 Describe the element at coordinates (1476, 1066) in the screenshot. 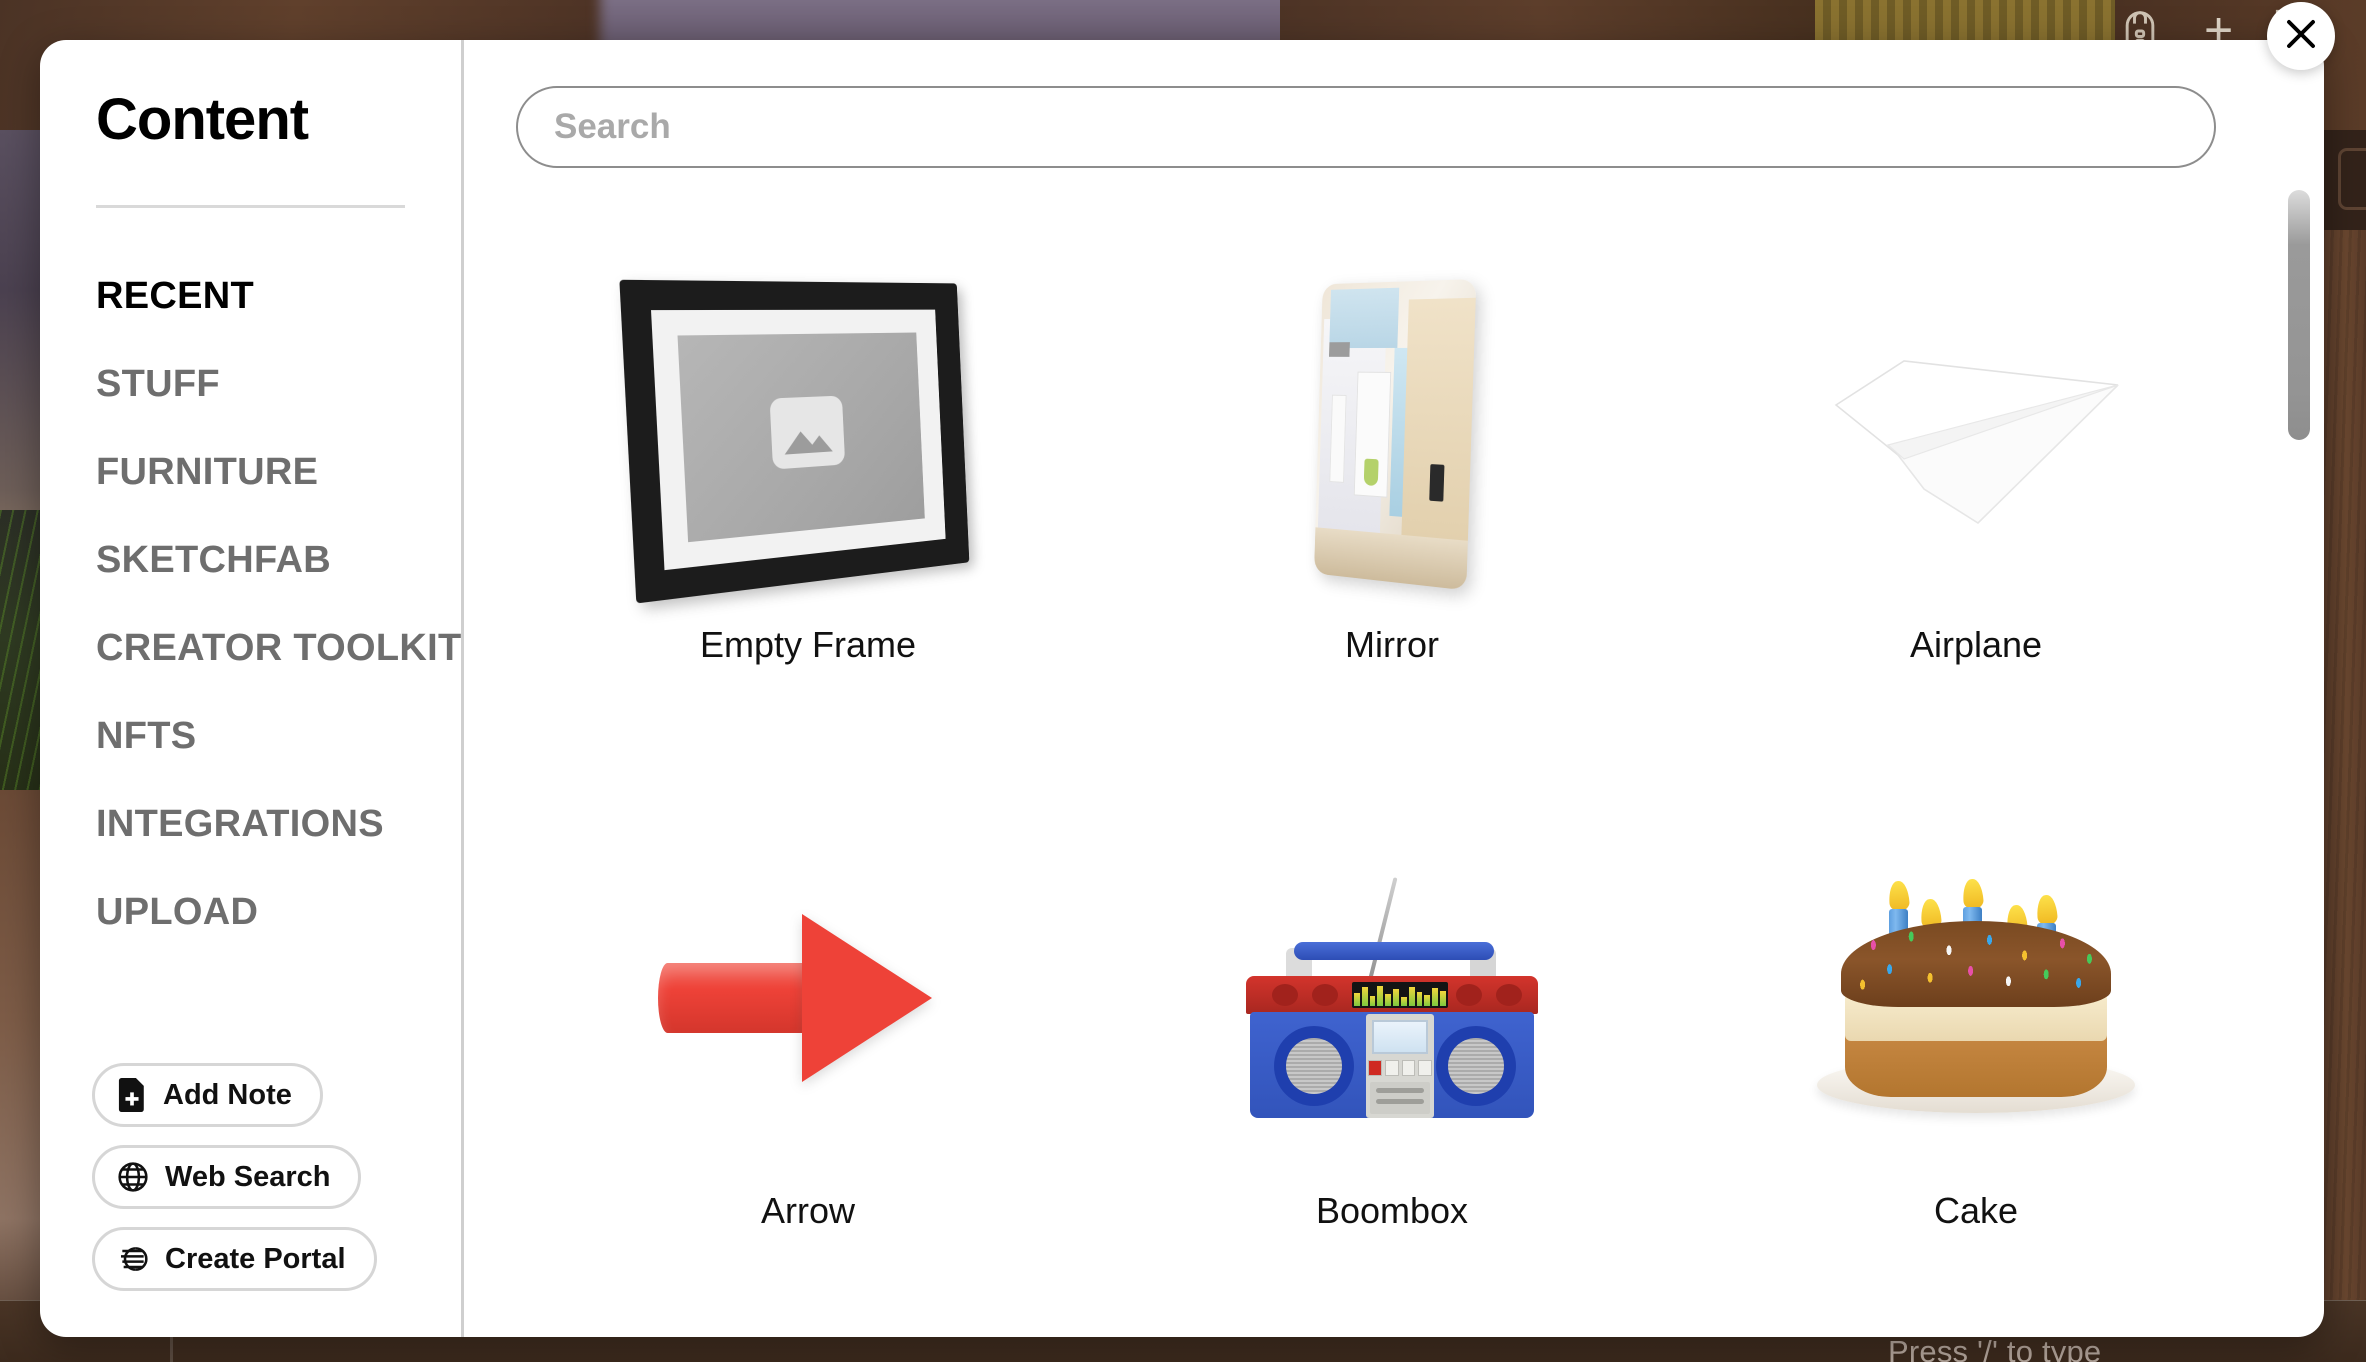

I see `boombox-speaker-right` at that location.